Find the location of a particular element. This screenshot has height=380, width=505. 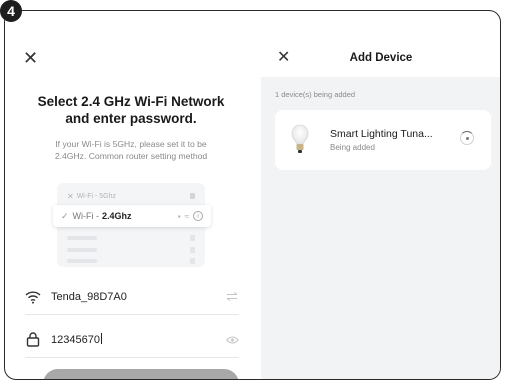

next-button: Next is located at coordinates (141, 374).